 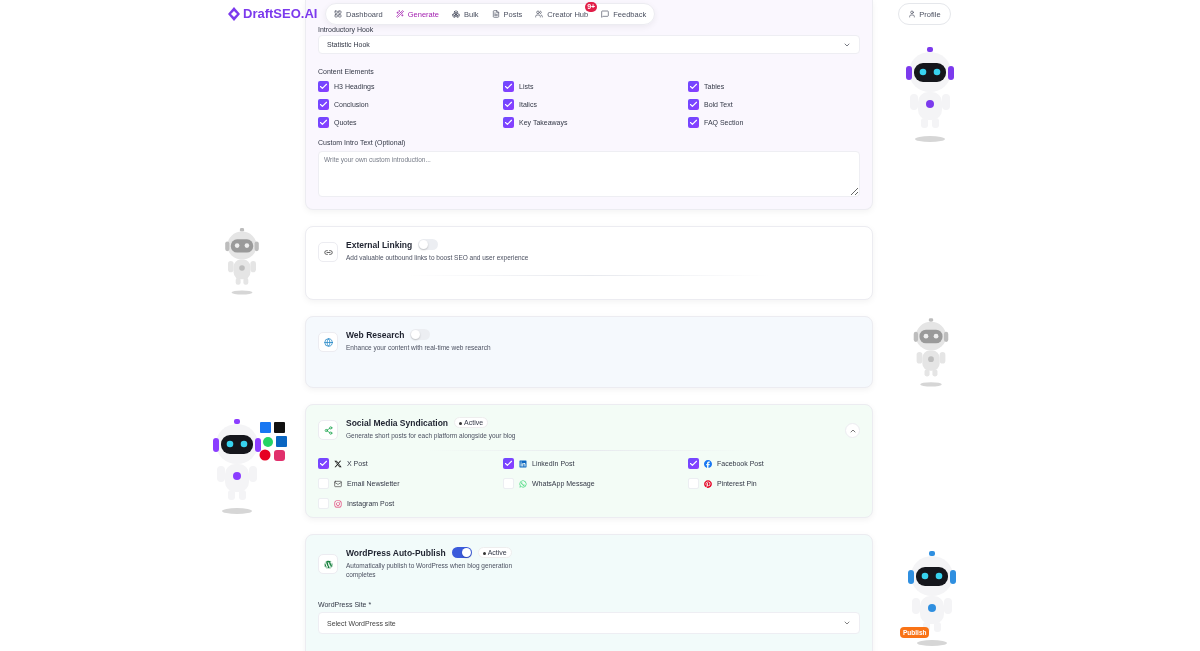 What do you see at coordinates (523, 483) in the screenshot?
I see `whatsapp-icon` at bounding box center [523, 483].